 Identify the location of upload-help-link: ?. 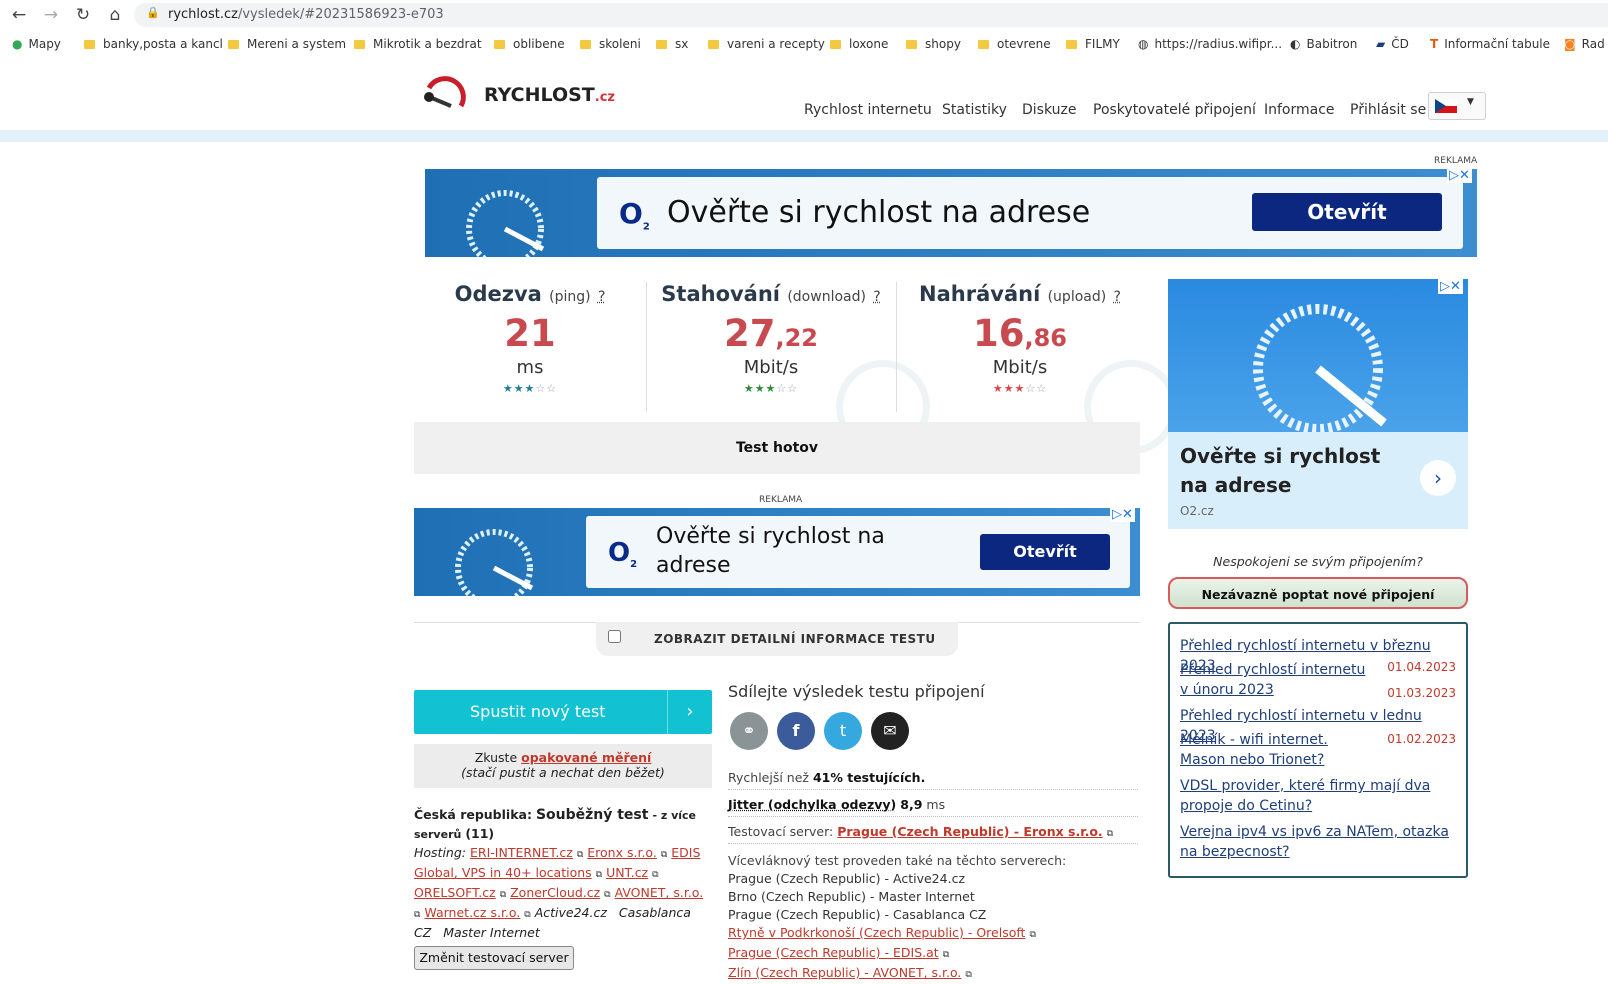
(1117, 297).